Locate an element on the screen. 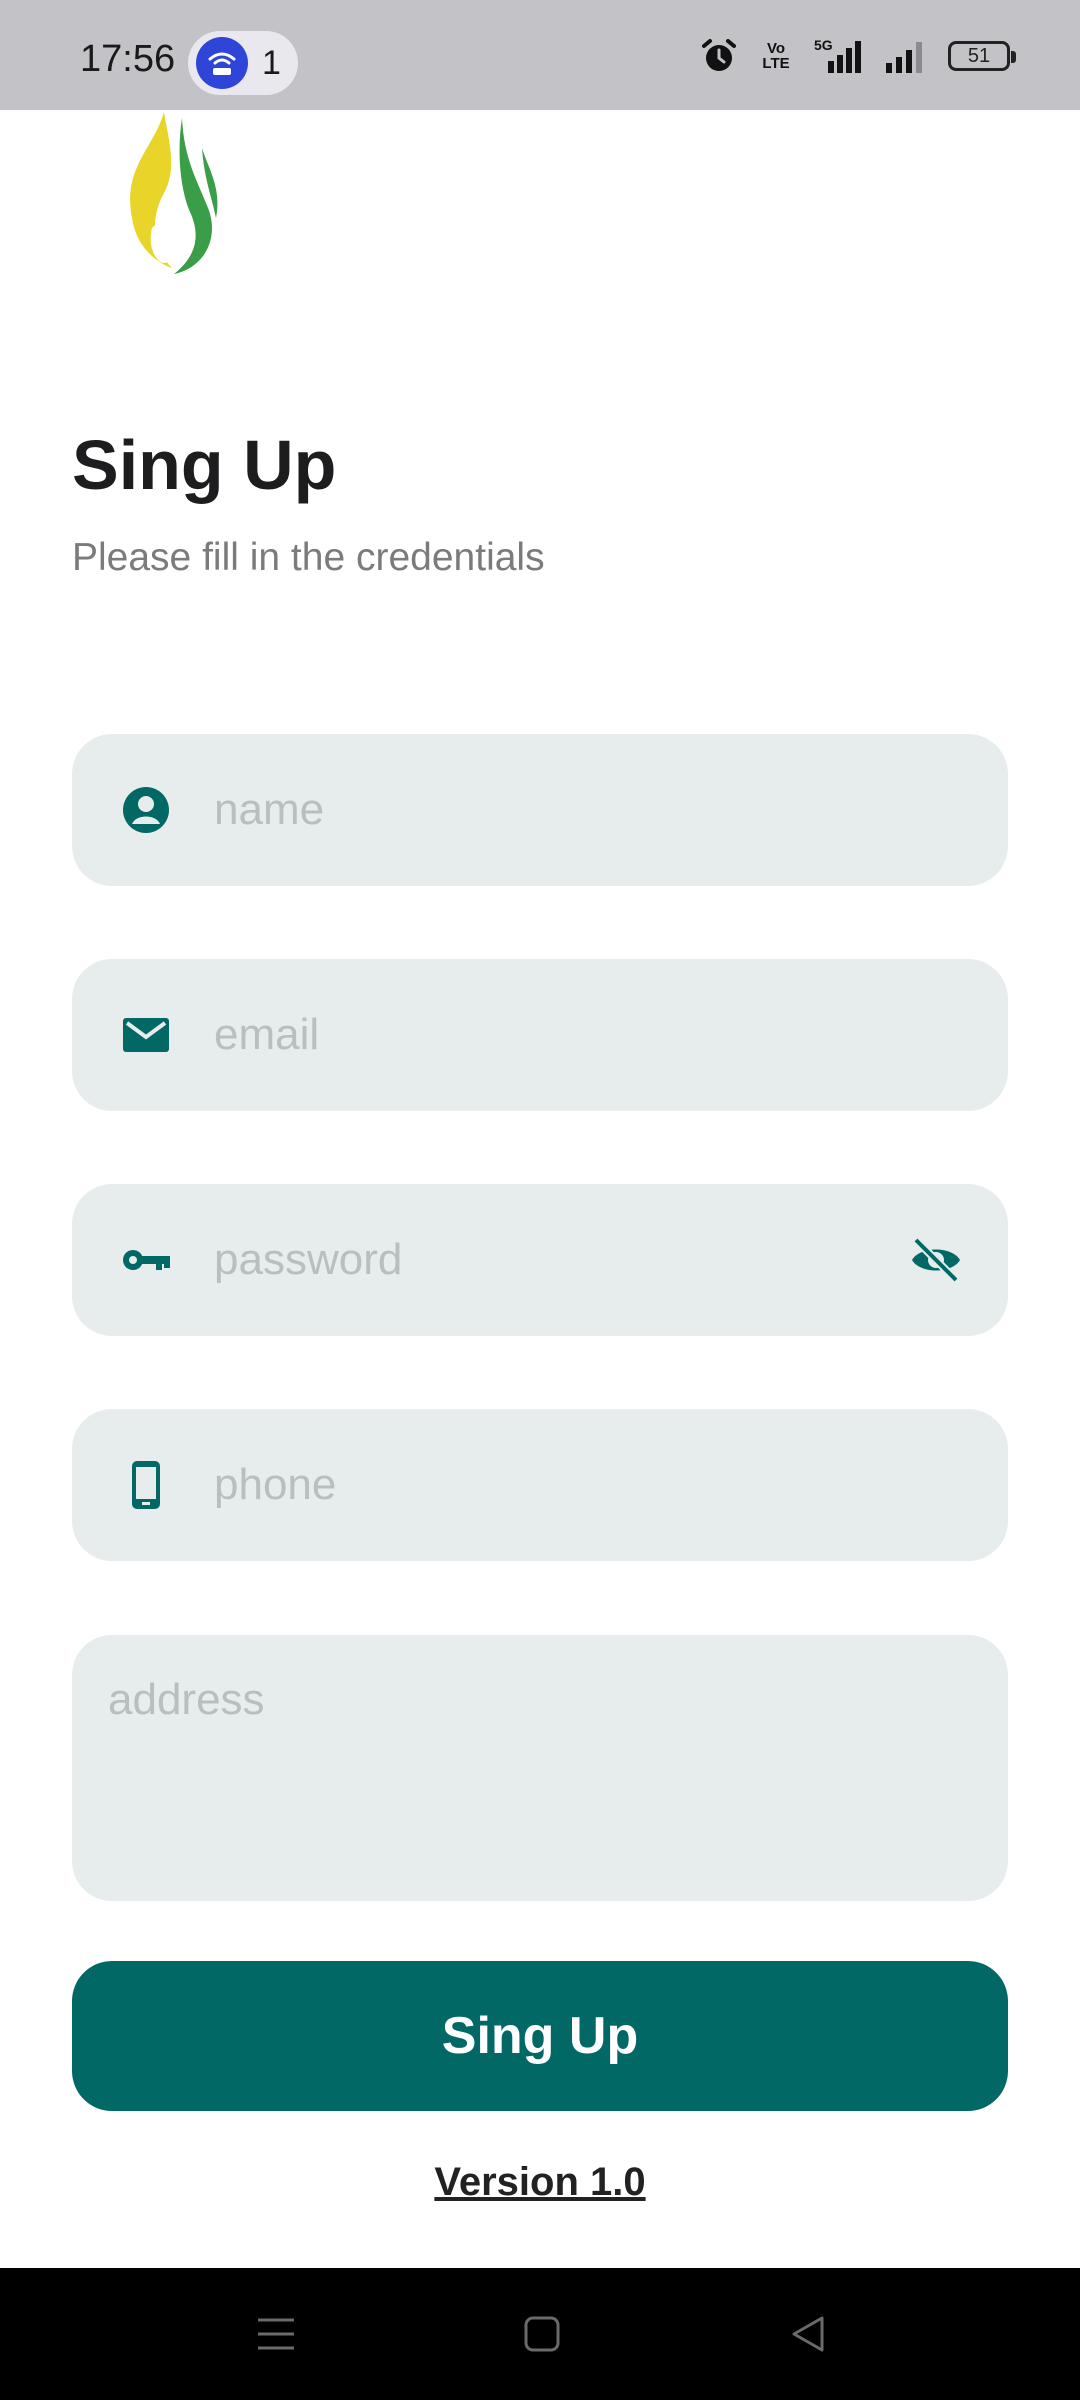 This screenshot has width=1080, height=2400. navigation-bar is located at coordinates (540, 2334).